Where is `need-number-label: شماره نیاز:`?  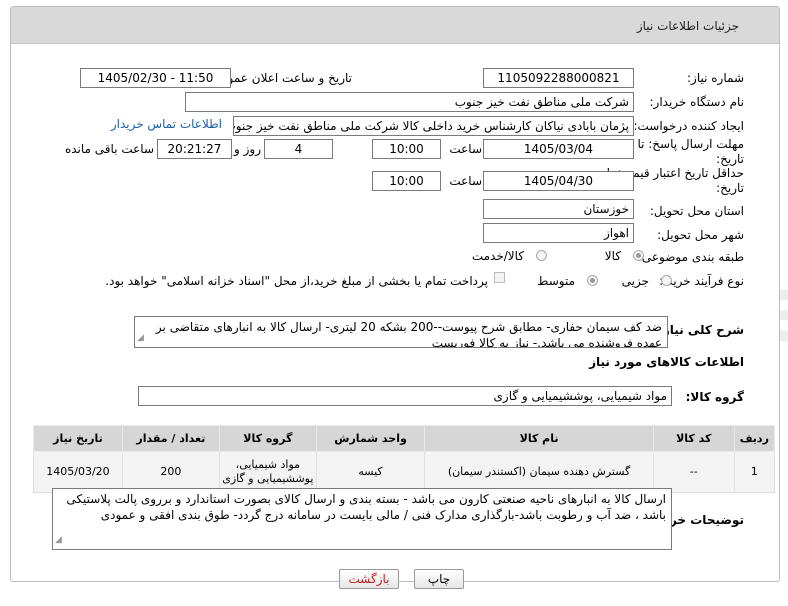 need-number-label: شماره نیاز: is located at coordinates (715, 78).